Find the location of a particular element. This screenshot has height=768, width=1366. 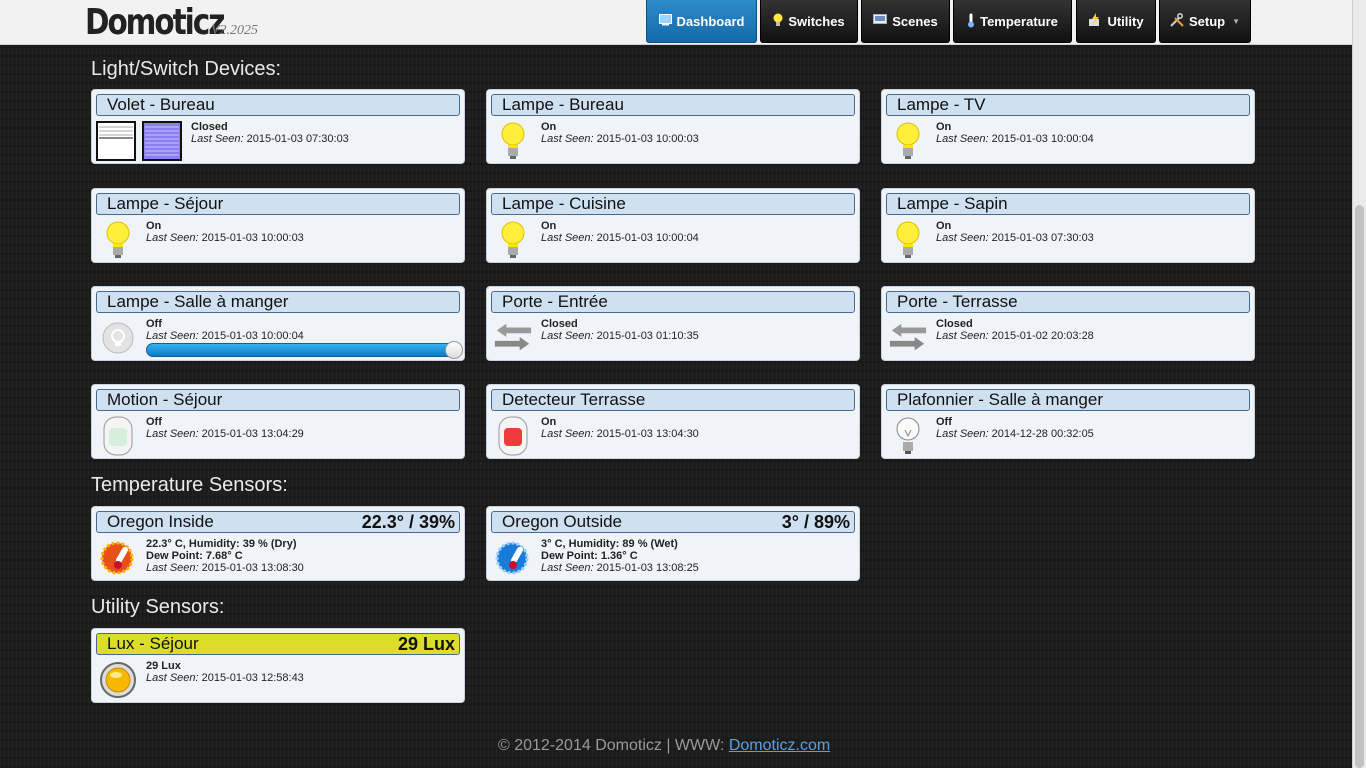

tab-utility: Utility is located at coordinates (1116, 21).